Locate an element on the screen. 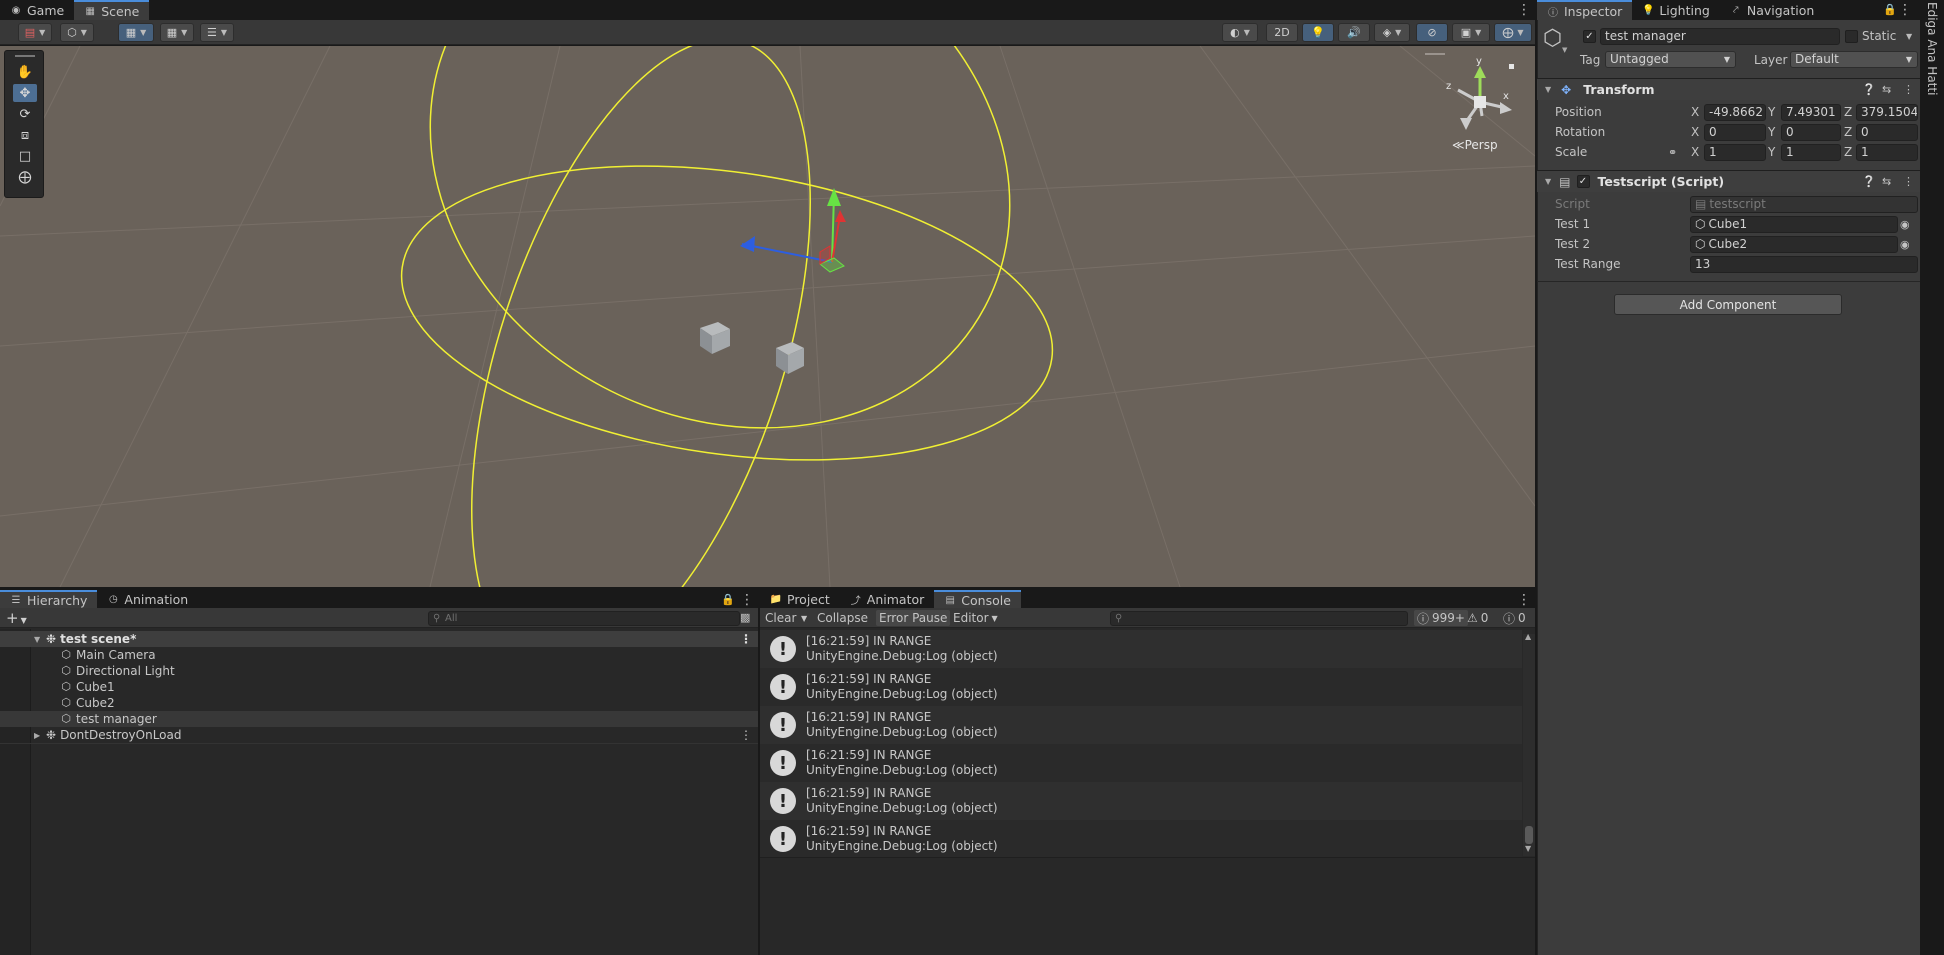  rotation-x-input: 0 is located at coordinates (1735, 132).